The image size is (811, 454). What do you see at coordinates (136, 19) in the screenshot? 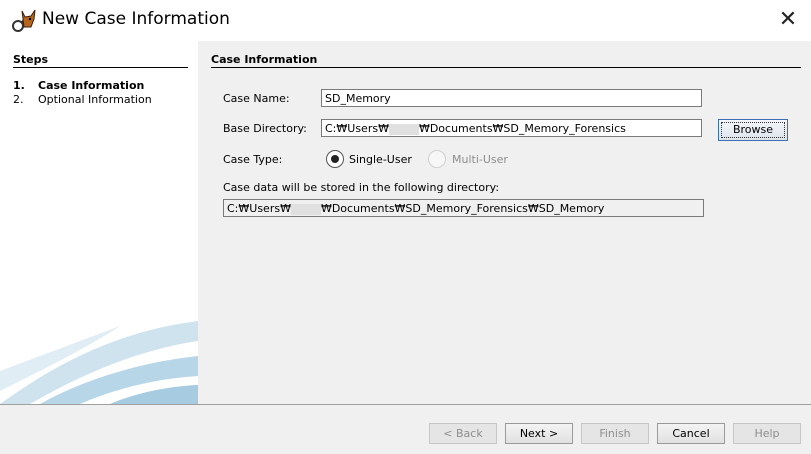
I see `window-title: New Case Information` at bounding box center [136, 19].